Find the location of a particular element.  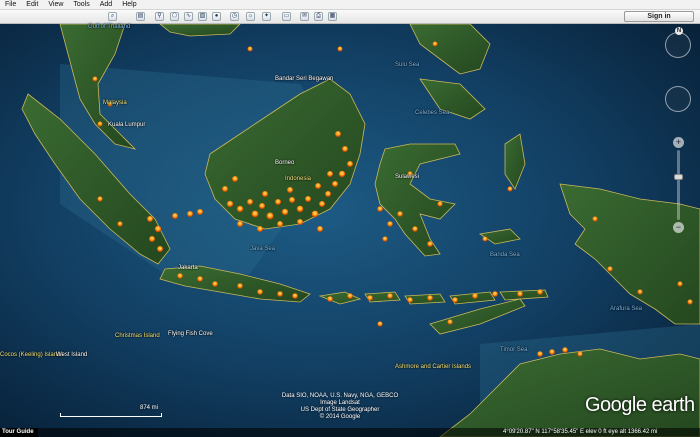

menu-add: Add is located at coordinates (106, 4).